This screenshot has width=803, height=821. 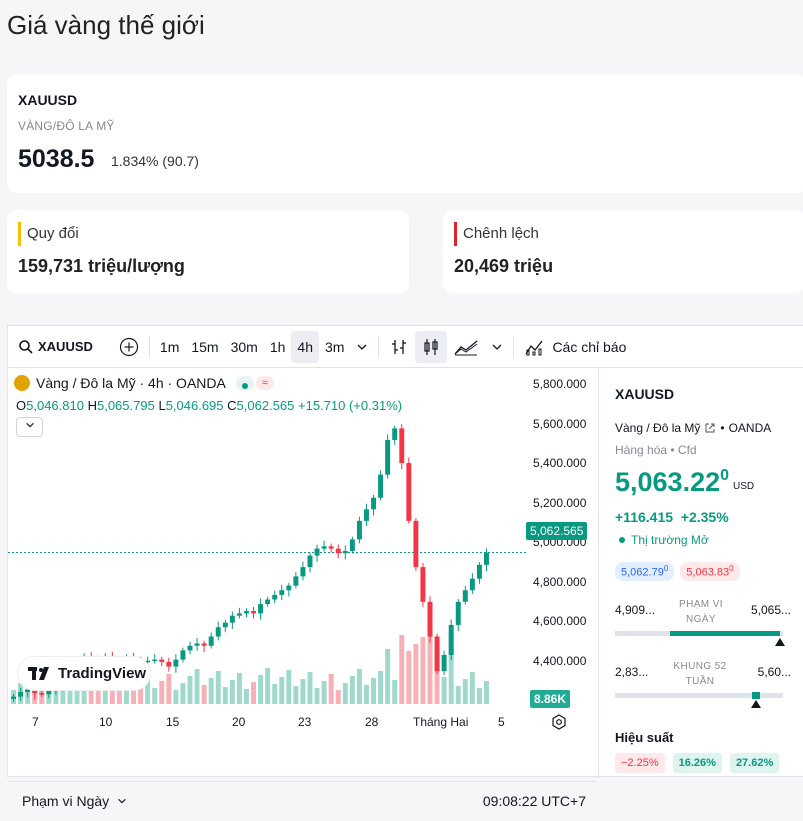 I want to click on chart-bottom-bar: Phạm vi Ngày 09:08:22 UTC+7, so click(x=302, y=801).